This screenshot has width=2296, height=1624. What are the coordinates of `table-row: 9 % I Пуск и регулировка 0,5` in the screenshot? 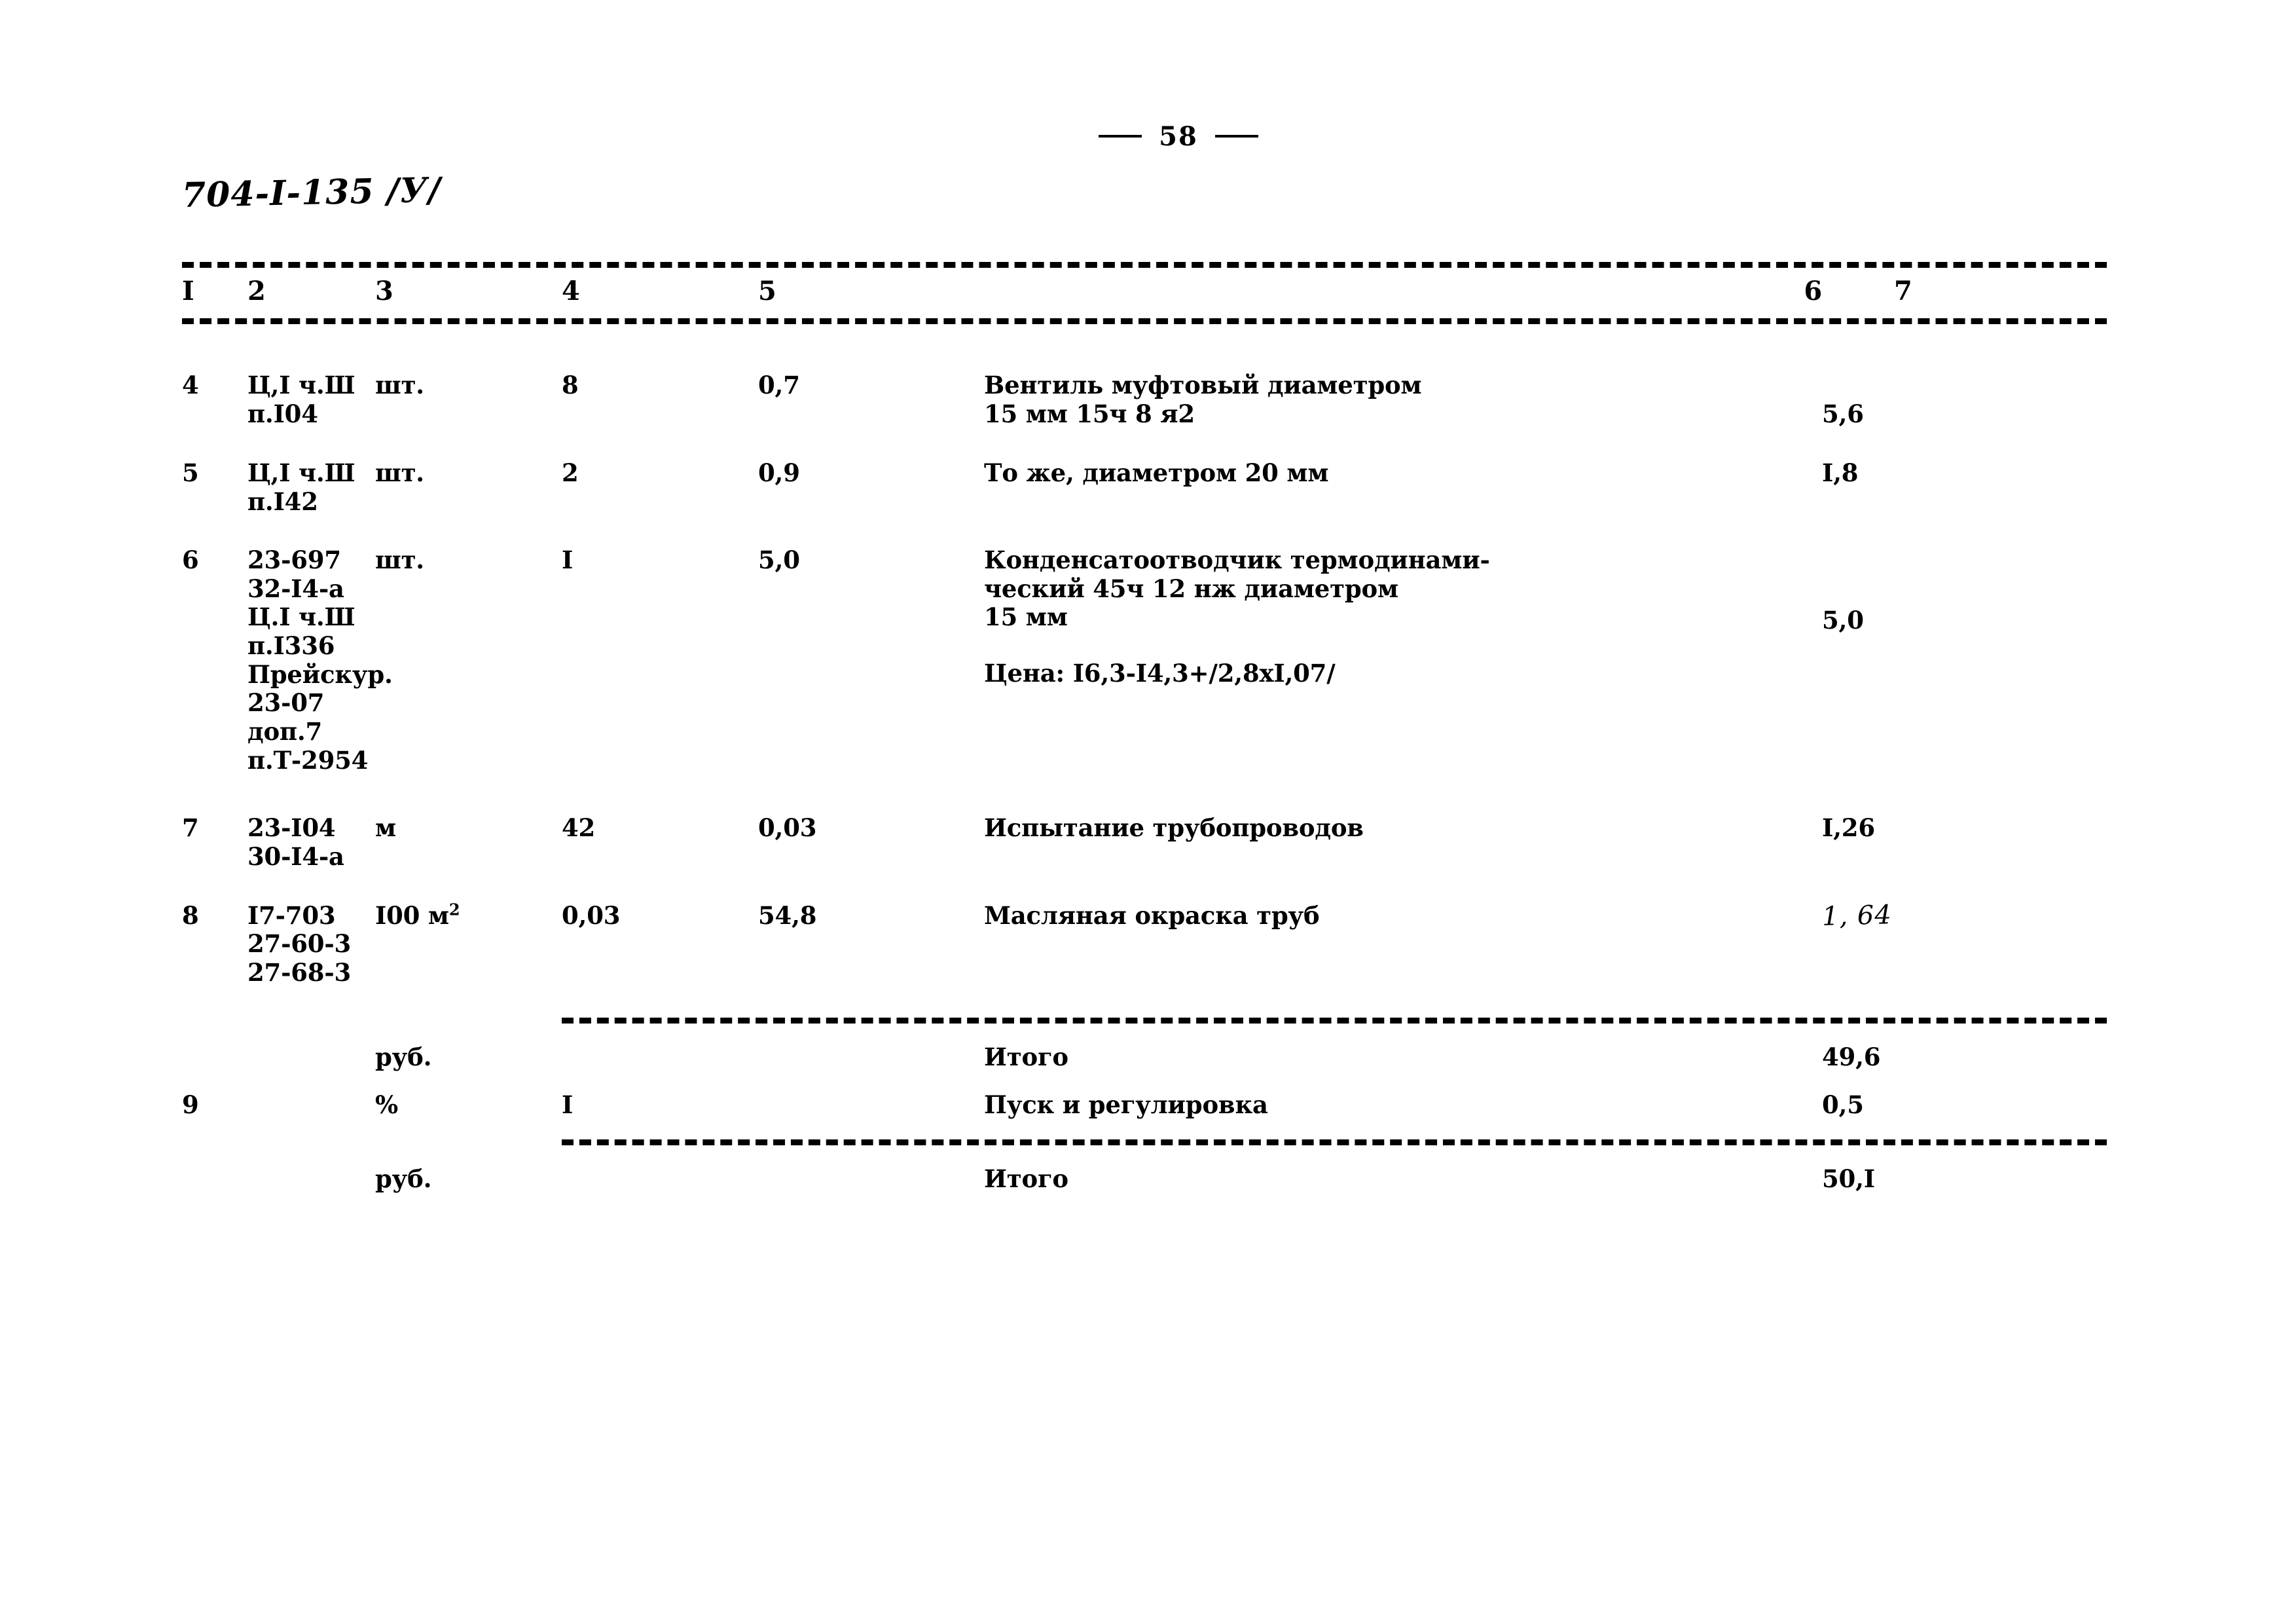 It's located at (1144, 1105).